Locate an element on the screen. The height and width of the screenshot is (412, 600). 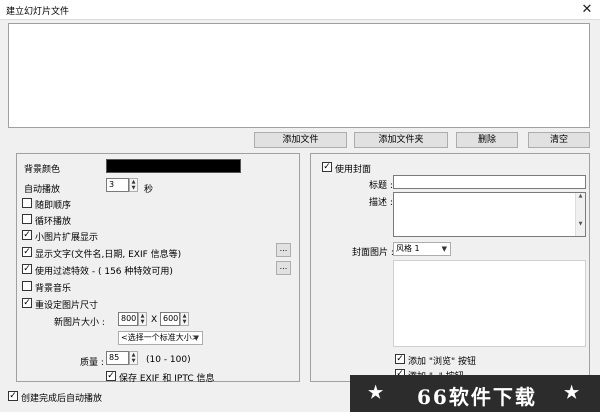
keep-exif-checkbox: ✓ is located at coordinates (111, 376).